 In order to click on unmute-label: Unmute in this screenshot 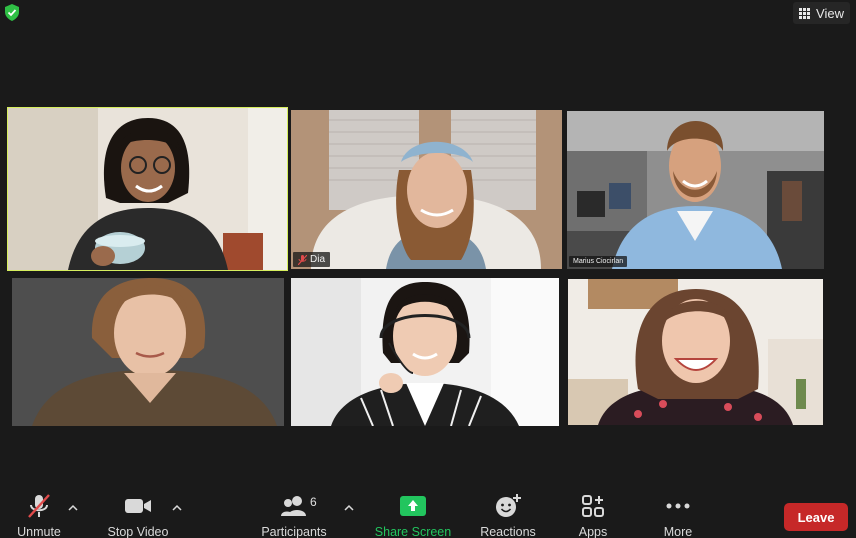, I will do `click(39, 531)`.